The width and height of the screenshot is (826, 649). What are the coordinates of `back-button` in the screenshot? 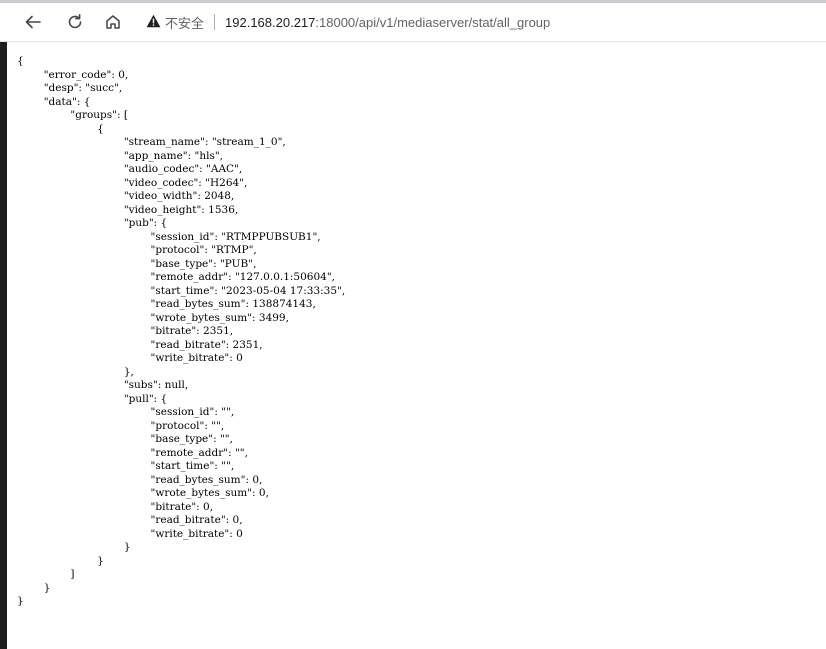 It's located at (33, 22).